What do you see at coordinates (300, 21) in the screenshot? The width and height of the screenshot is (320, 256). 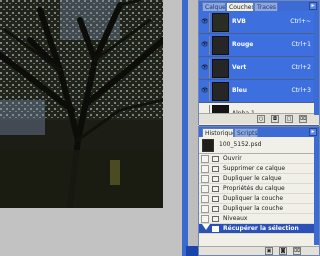 I see `channel-shortcut: Ctrl+~` at bounding box center [300, 21].